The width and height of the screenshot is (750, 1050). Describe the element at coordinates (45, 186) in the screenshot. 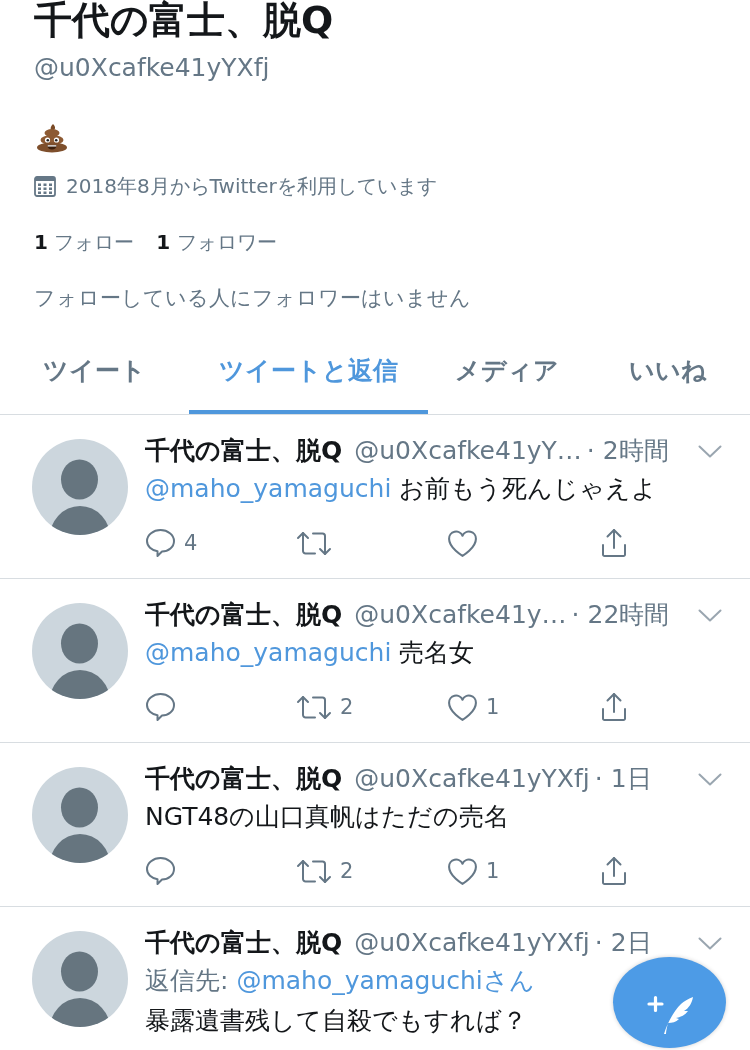

I see `calendar-icon` at that location.